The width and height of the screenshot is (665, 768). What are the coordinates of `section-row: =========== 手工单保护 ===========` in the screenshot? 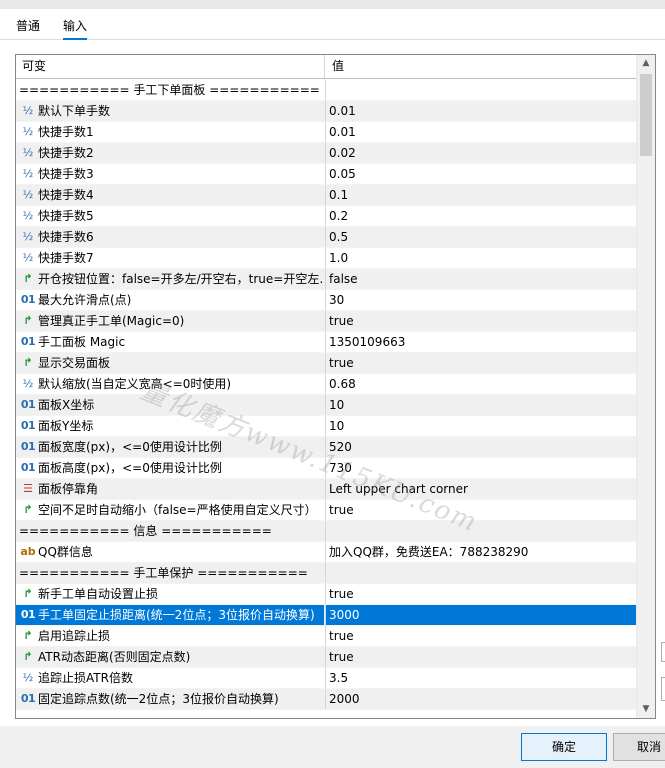 It's located at (326, 573).